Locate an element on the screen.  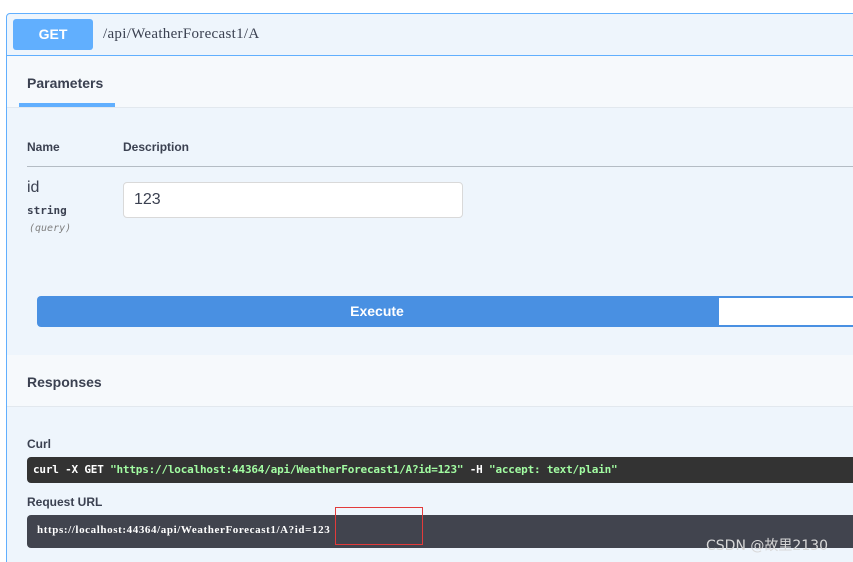
responses-title: Responses is located at coordinates (64, 382).